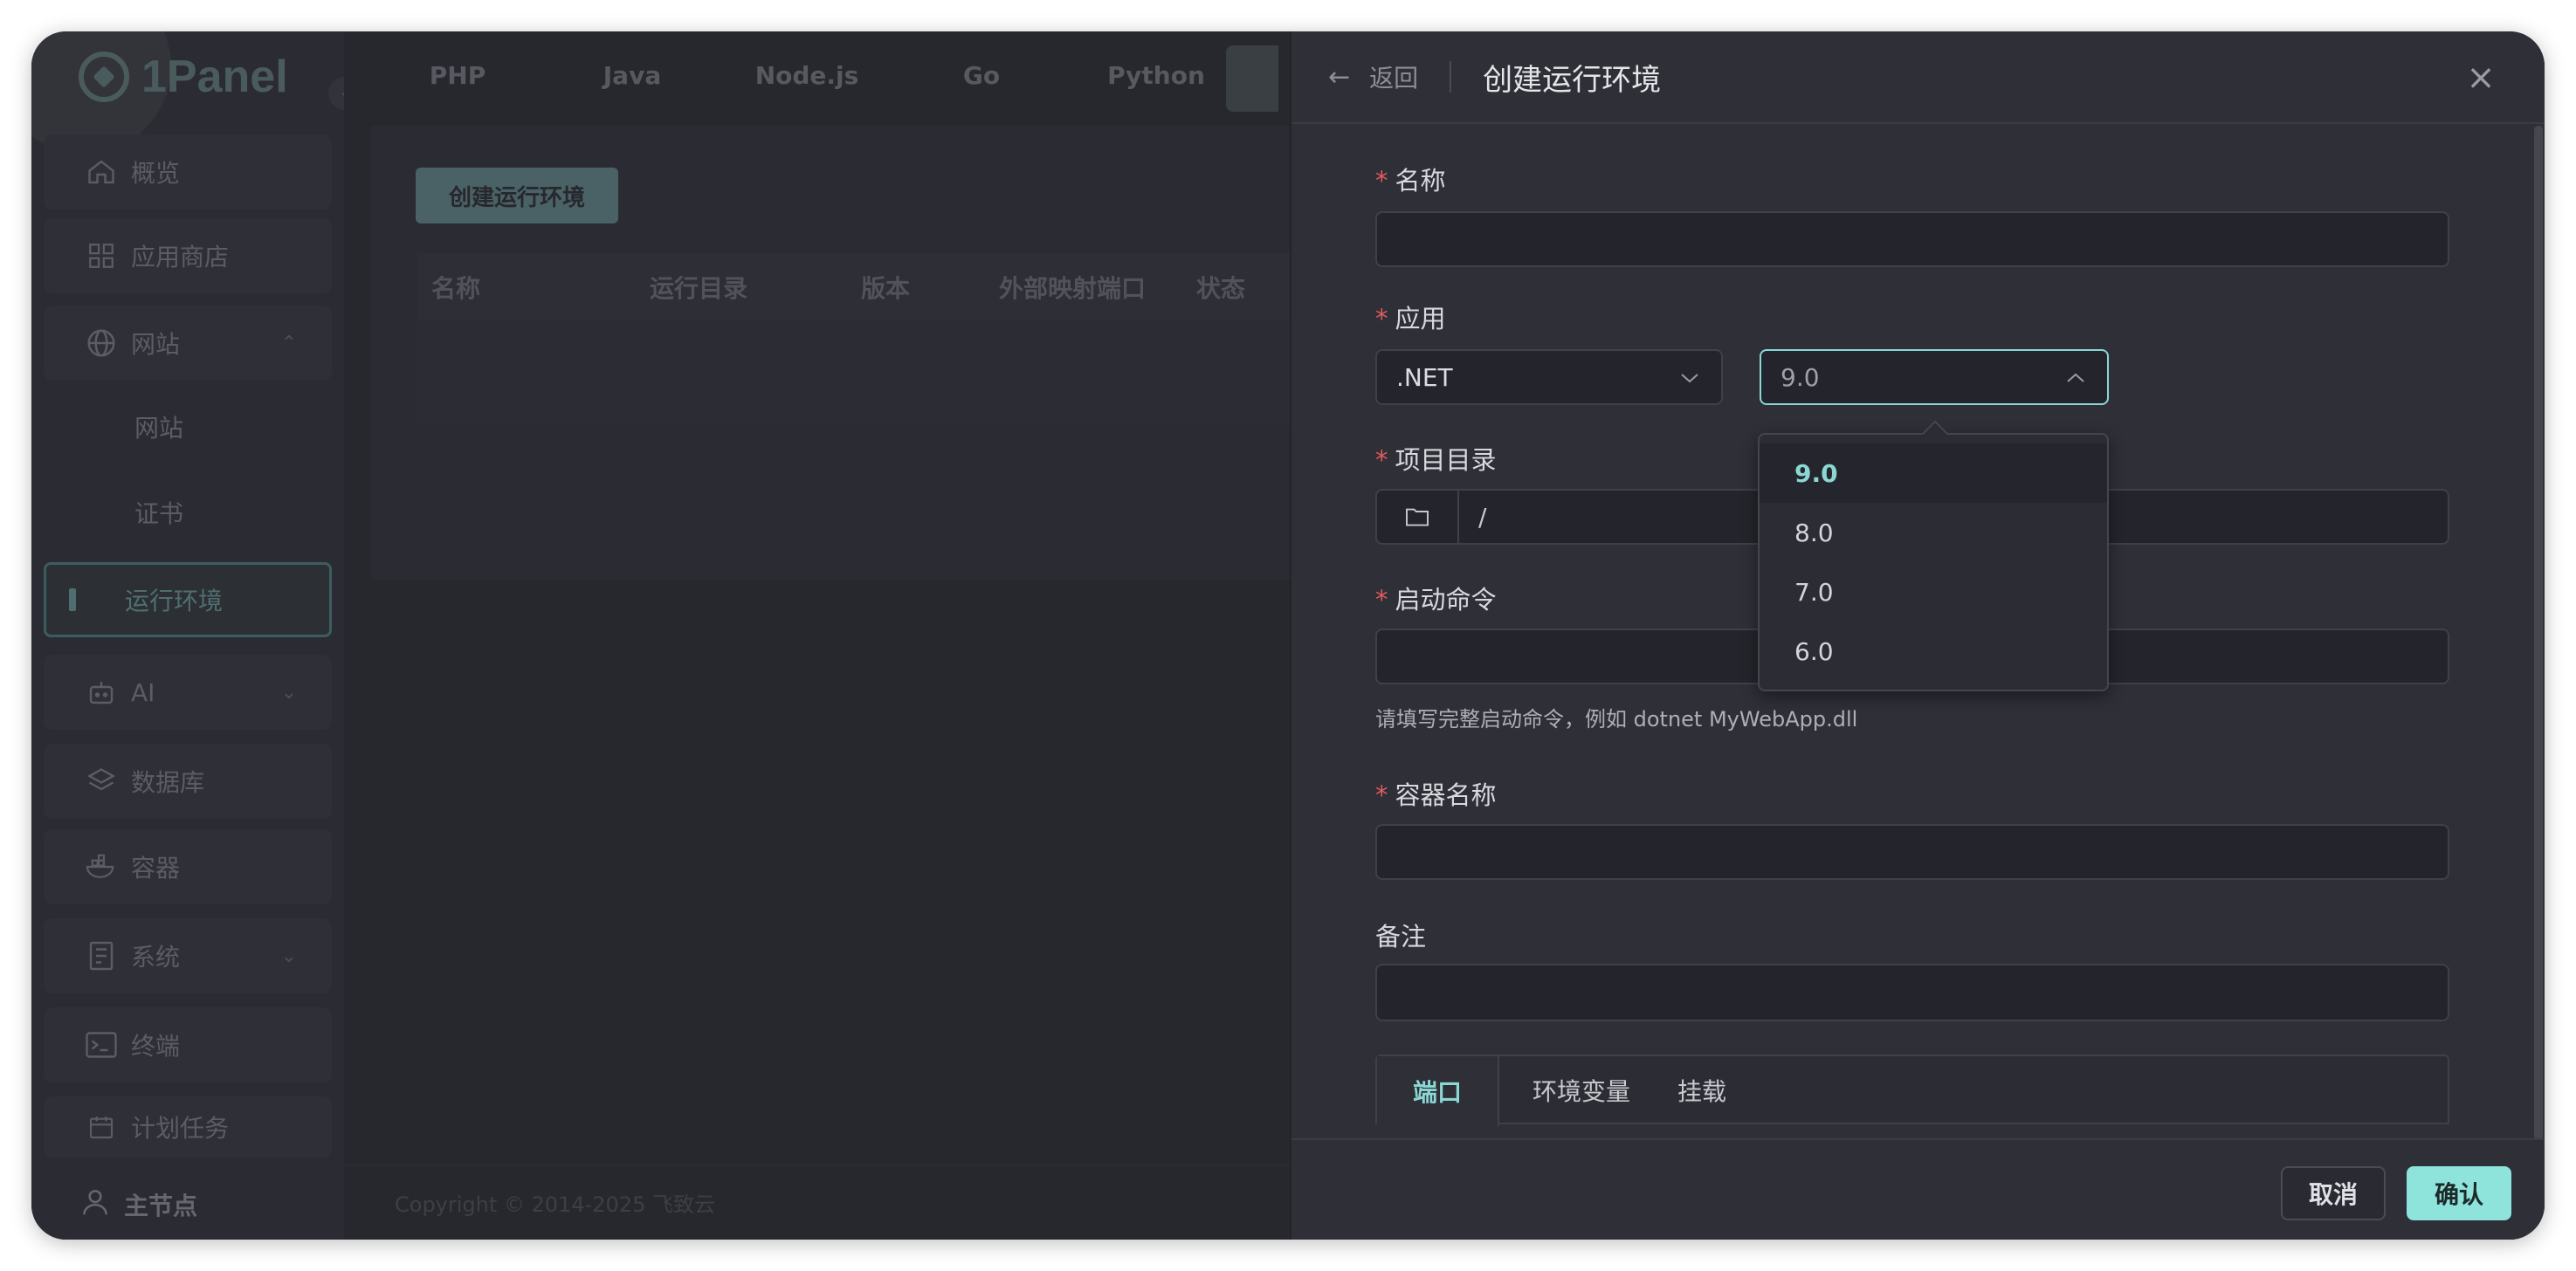 Image resolution: width=2576 pixels, height=1271 pixels. I want to click on back-button: ← 返回, so click(1373, 76).